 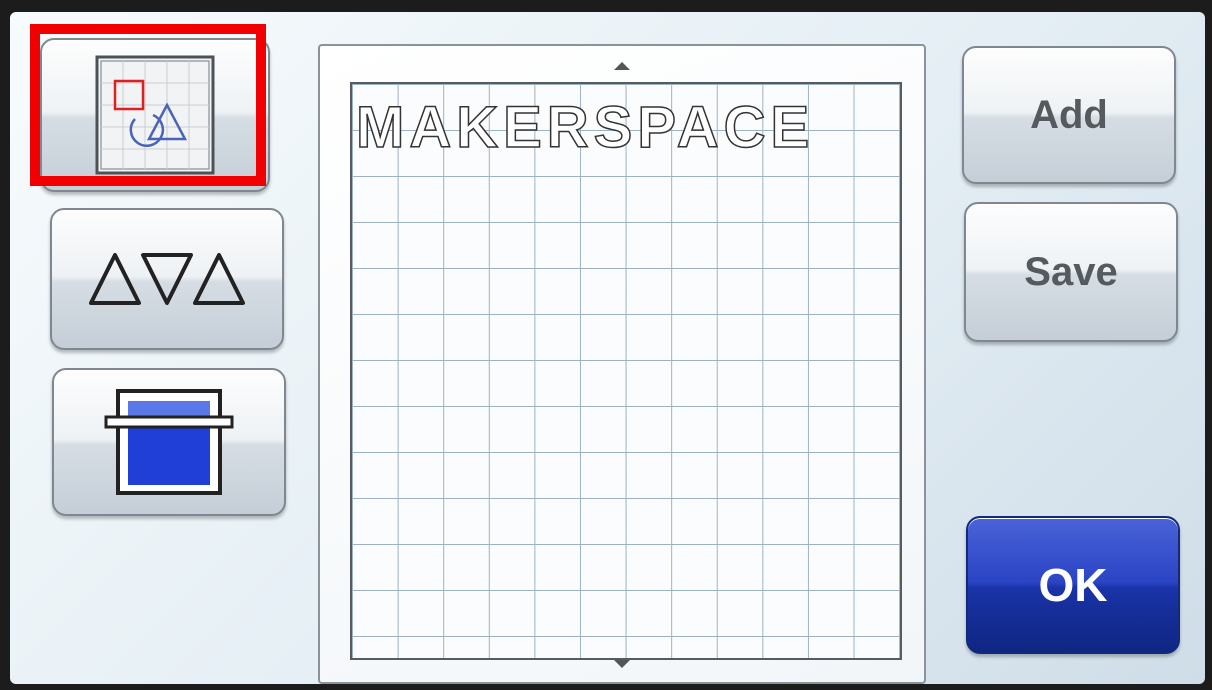 I want to click on ok-button-label: OK, so click(x=1073, y=585).